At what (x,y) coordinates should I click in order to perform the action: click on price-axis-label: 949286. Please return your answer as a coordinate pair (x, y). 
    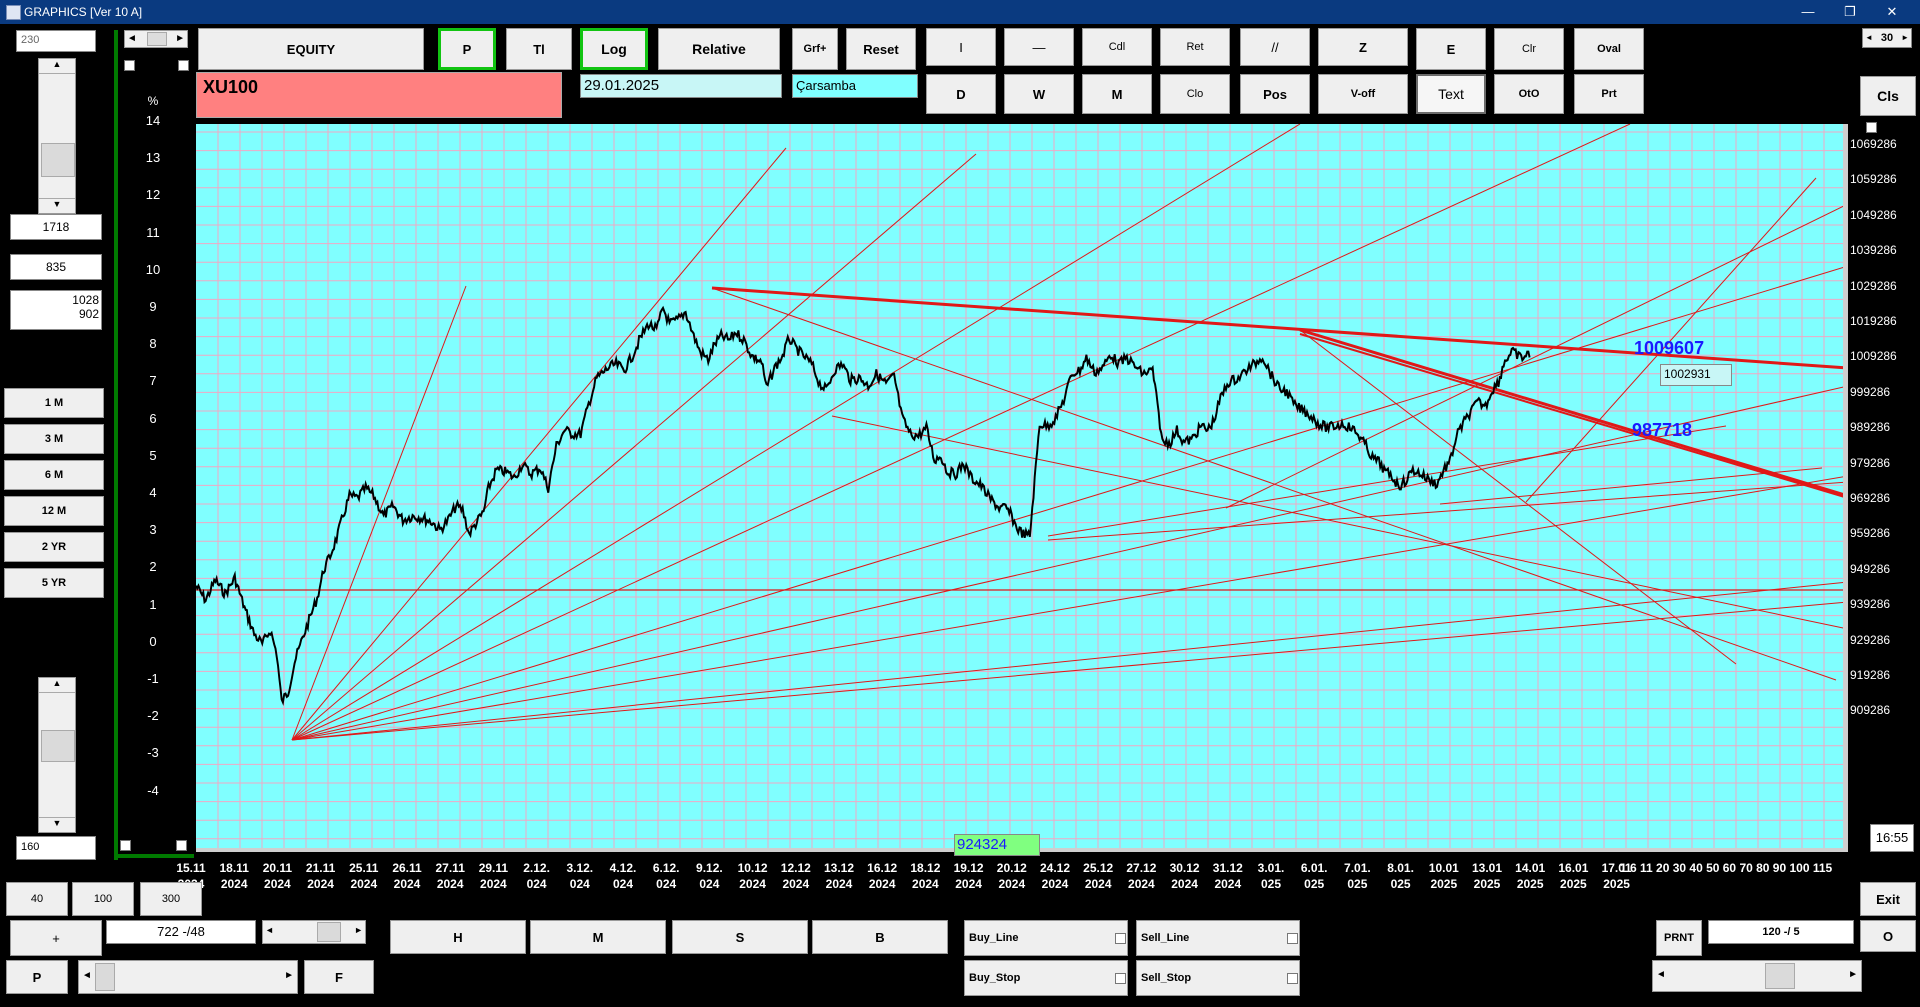
    Looking at the image, I should click on (1870, 568).